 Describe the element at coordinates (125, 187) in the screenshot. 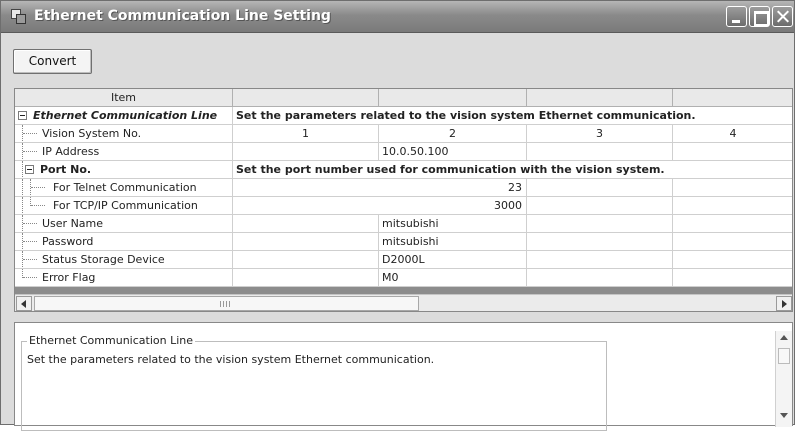

I see `row-label-telnet: For Telnet Communication` at that location.